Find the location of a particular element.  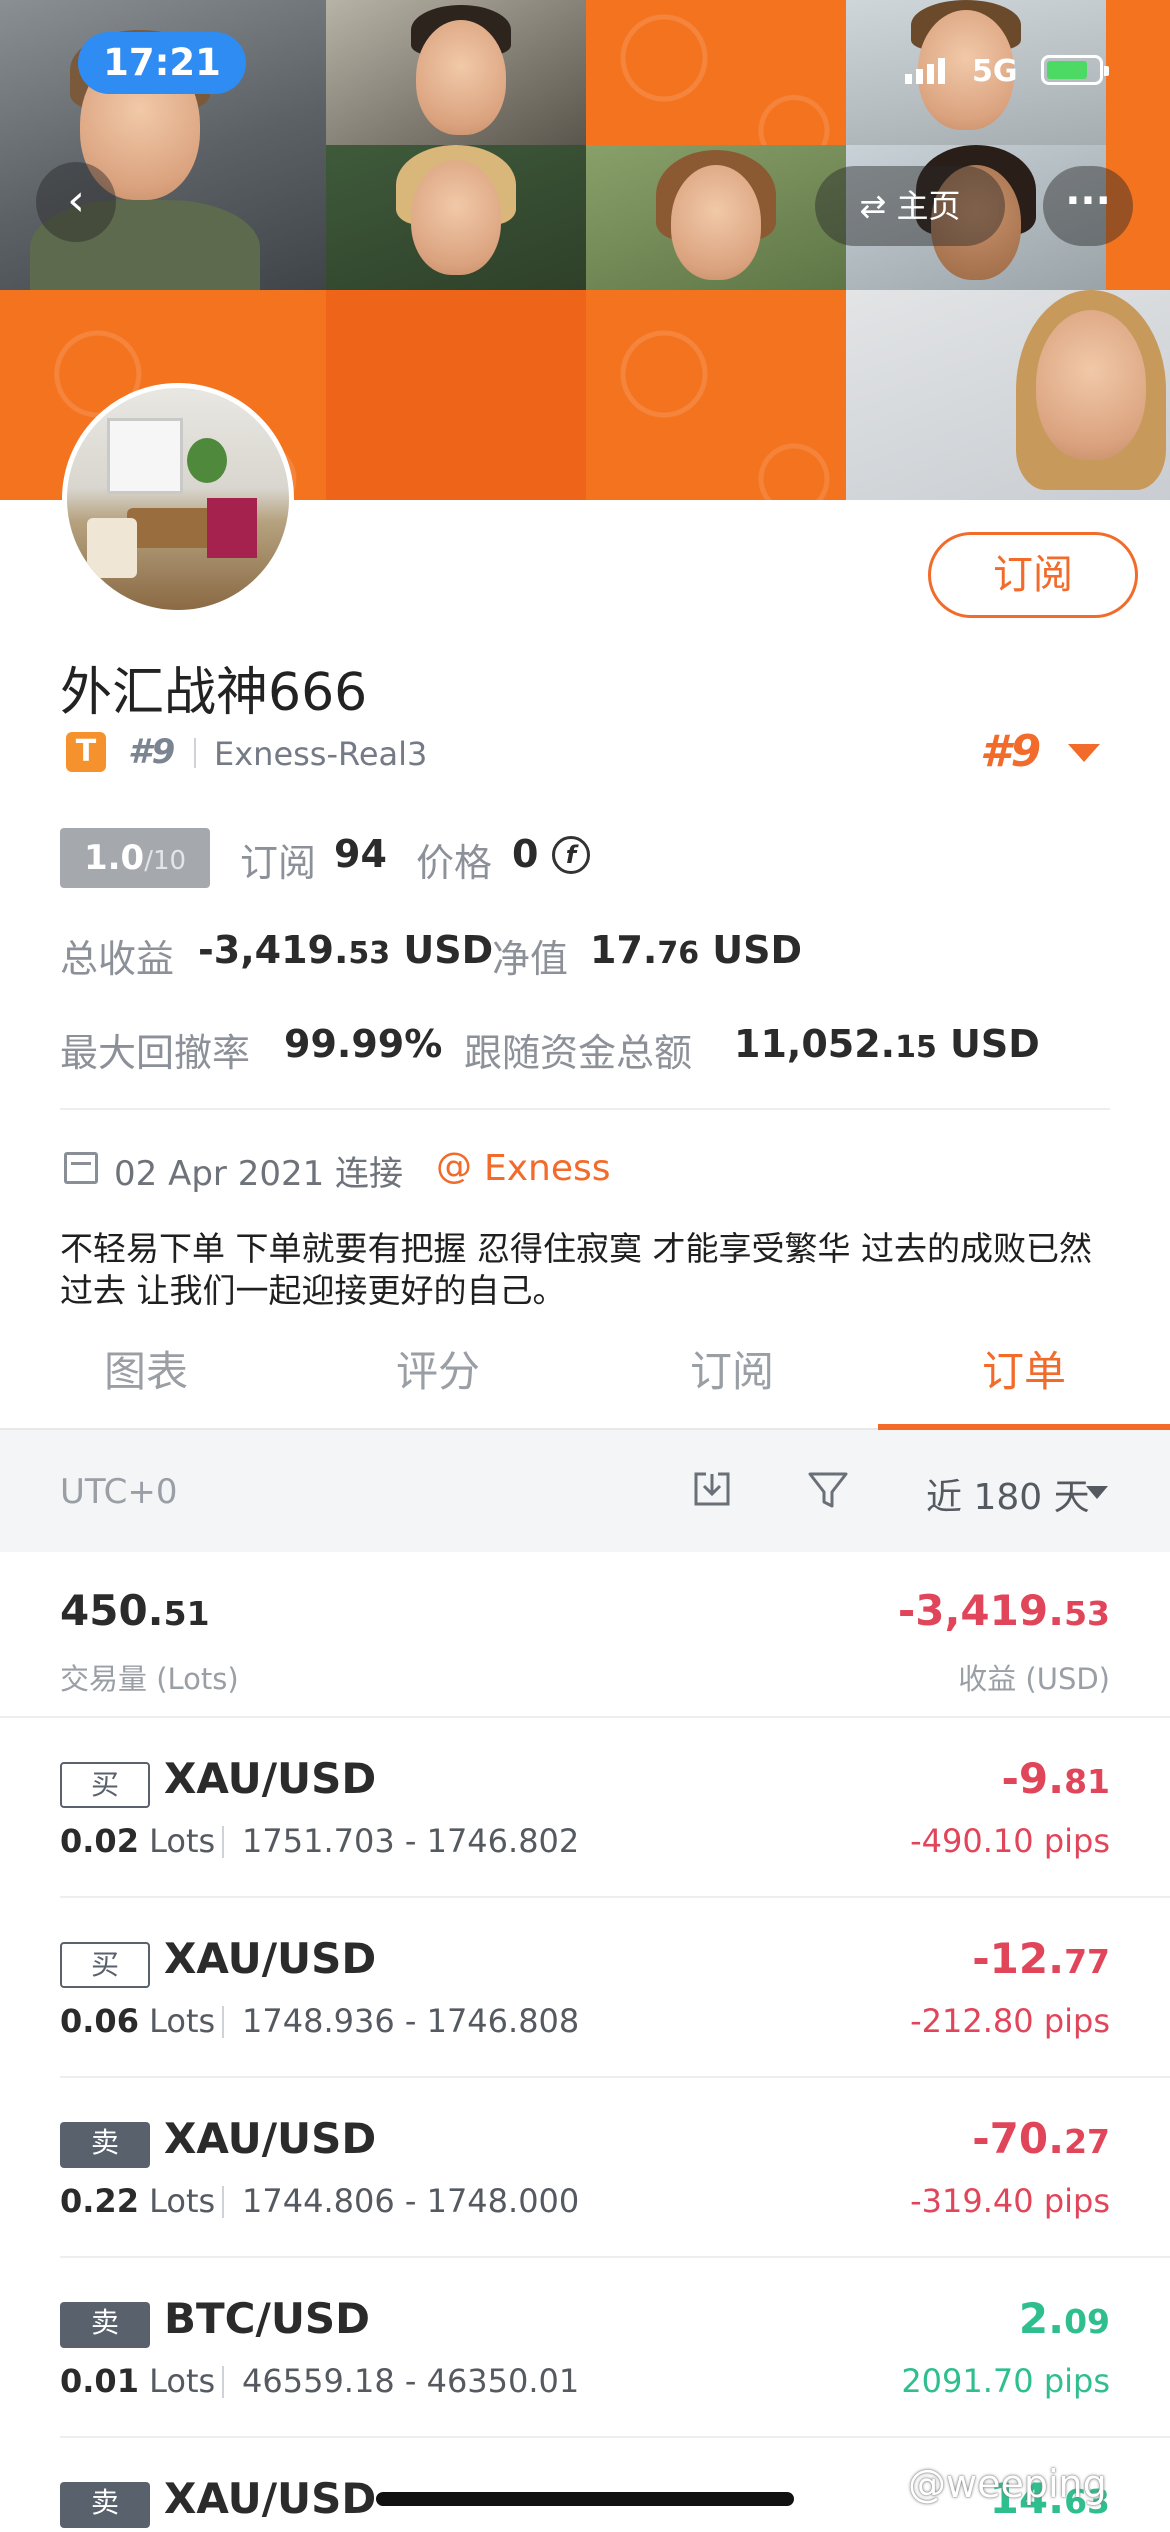

summary-lots: 450.51 is located at coordinates (135, 1610).